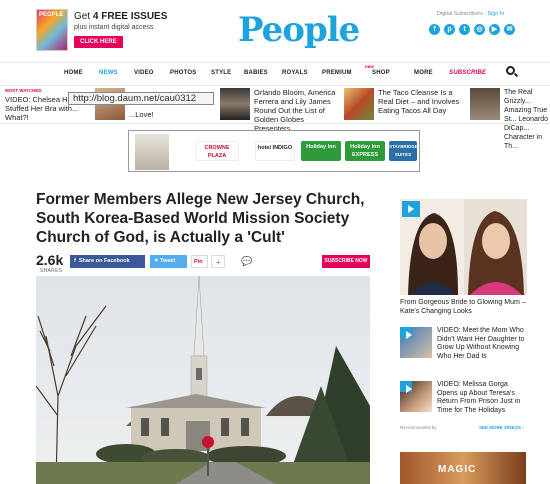 This screenshot has width=550, height=484. I want to click on promo-headline-bold: 4 FREE ISSUES, so click(130, 16).